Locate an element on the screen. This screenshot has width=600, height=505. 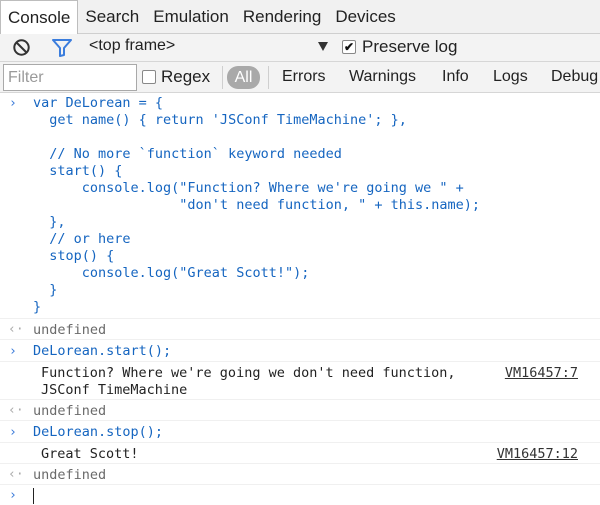
level-logs-button: Logs is located at coordinates (510, 77).